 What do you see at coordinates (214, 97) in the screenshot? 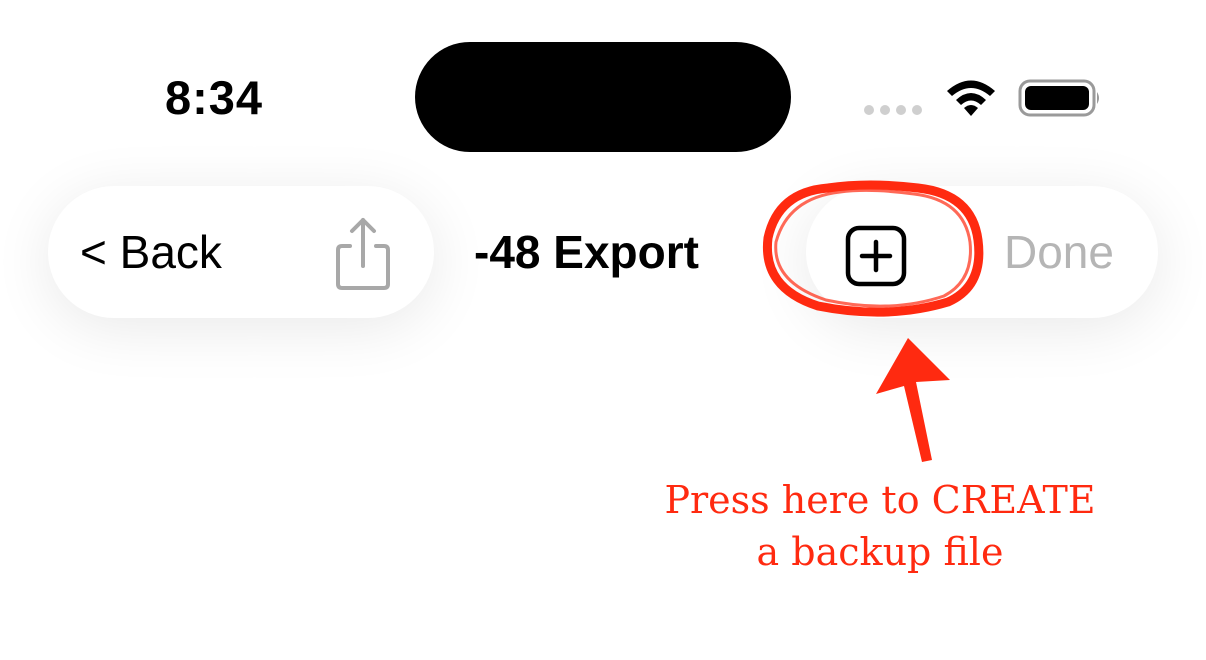
I see `status-time: 8:34` at bounding box center [214, 97].